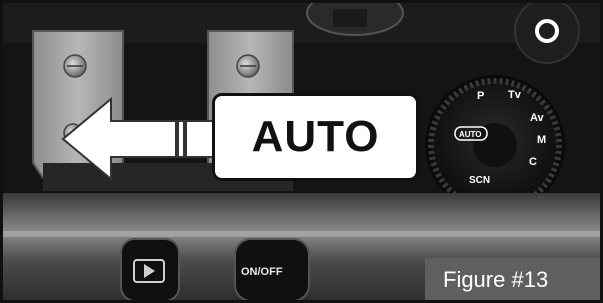 The height and width of the screenshot is (303, 603). Describe the element at coordinates (547, 33) in the screenshot. I see `record-button-icon` at that location.